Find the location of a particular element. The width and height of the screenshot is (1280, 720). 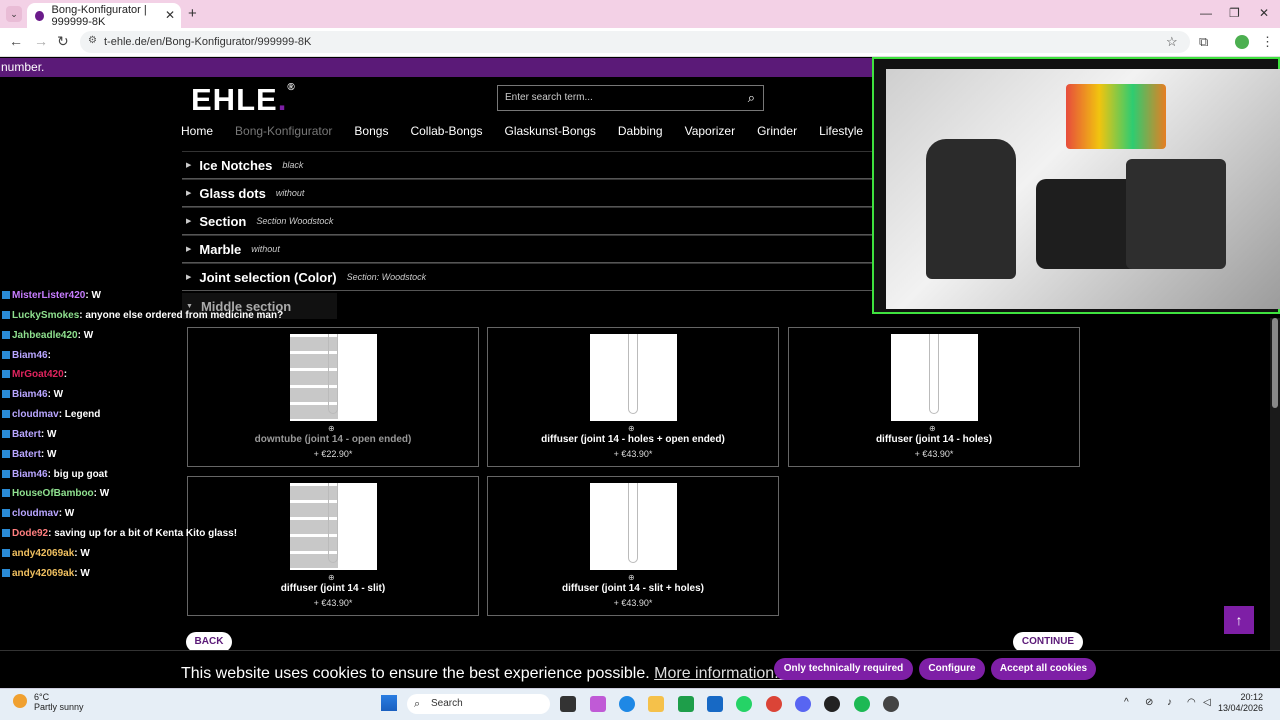

app-icon is located at coordinates (891, 704).